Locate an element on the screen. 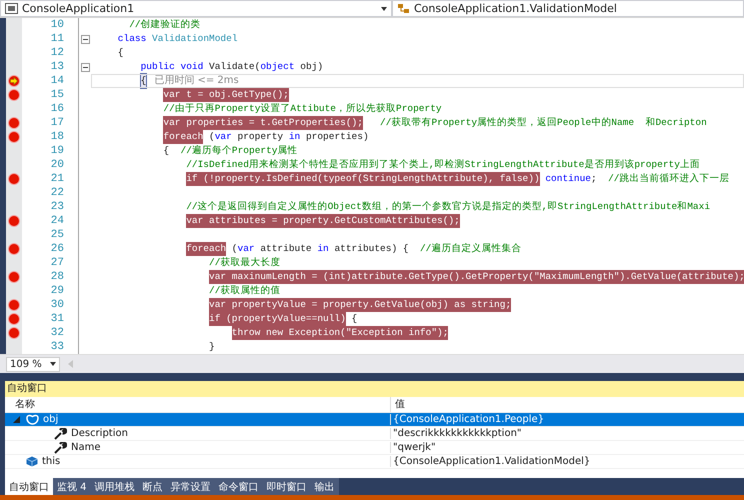 The height and width of the screenshot is (500, 744). variable-row: this {ConsoleApplication1.ValidationModel} is located at coordinates (374, 462).